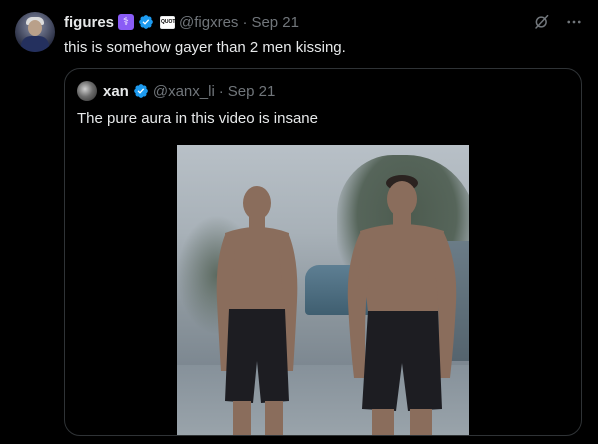  What do you see at coordinates (197, 118) in the screenshot?
I see `quoted-tweet-text: The pure aura in this video is insane` at bounding box center [197, 118].